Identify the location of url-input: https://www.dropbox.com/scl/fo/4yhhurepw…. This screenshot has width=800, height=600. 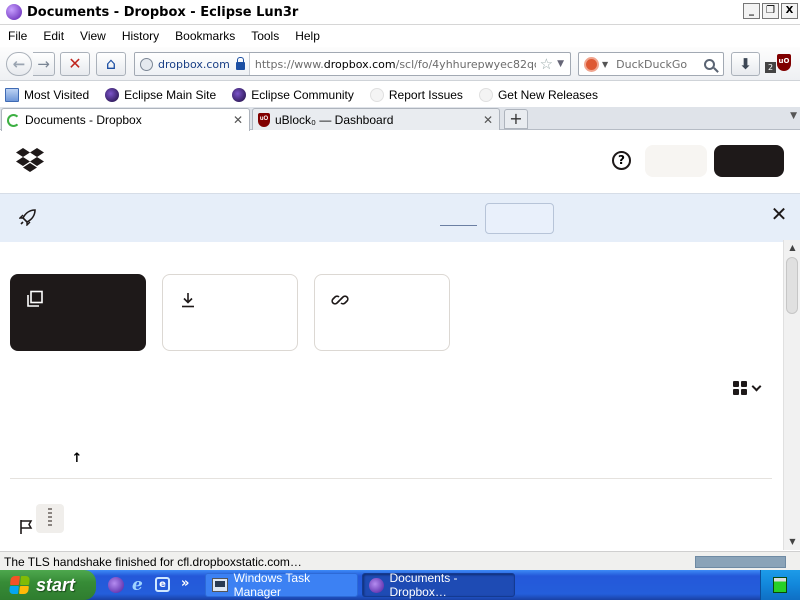
(393, 64).